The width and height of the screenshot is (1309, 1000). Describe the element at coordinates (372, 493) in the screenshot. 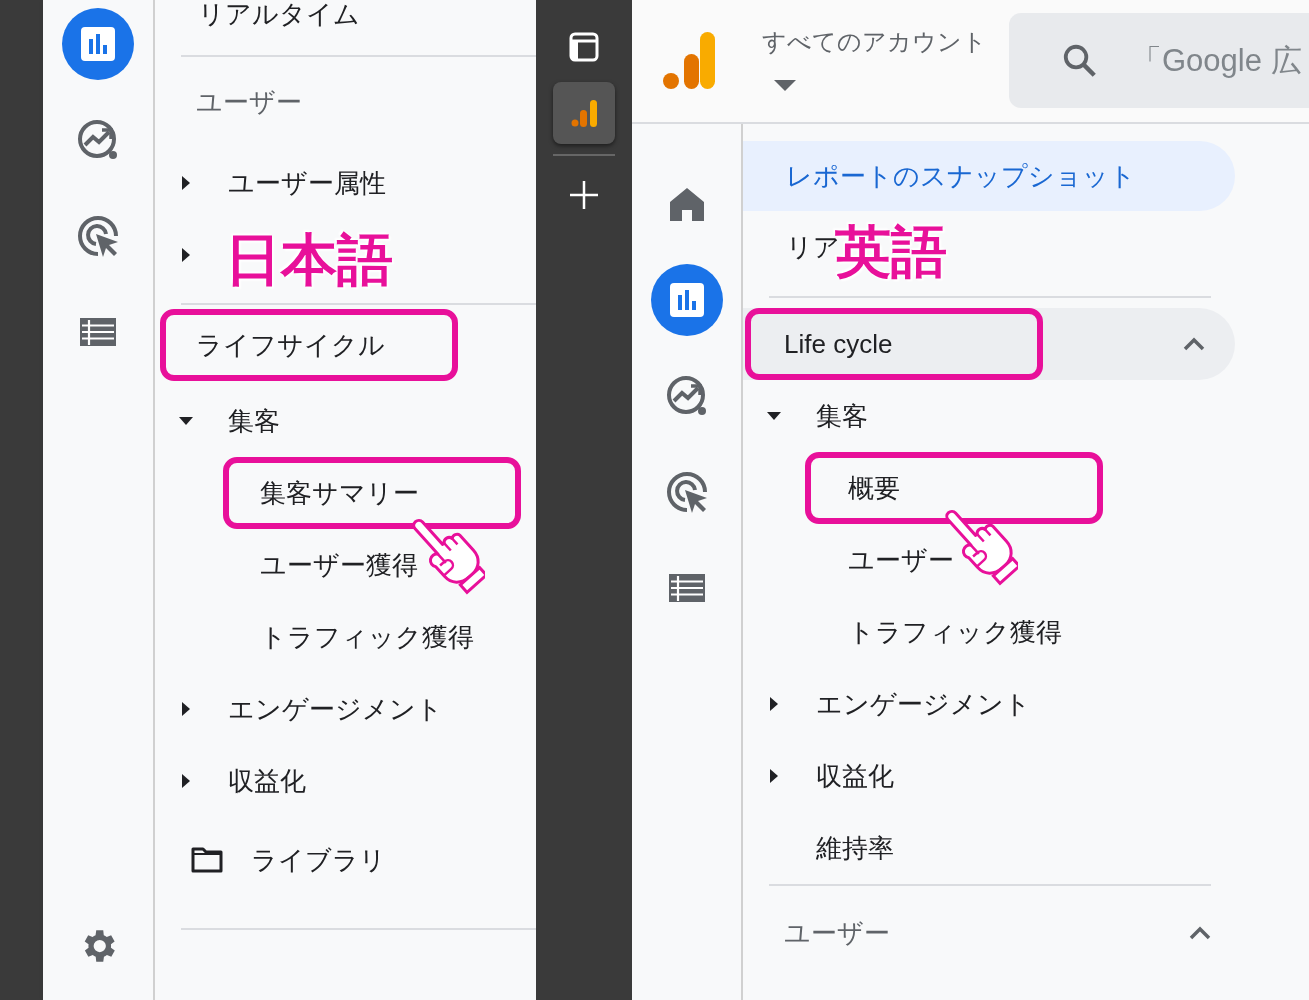

I see `nav-item: 集客サマリー` at that location.